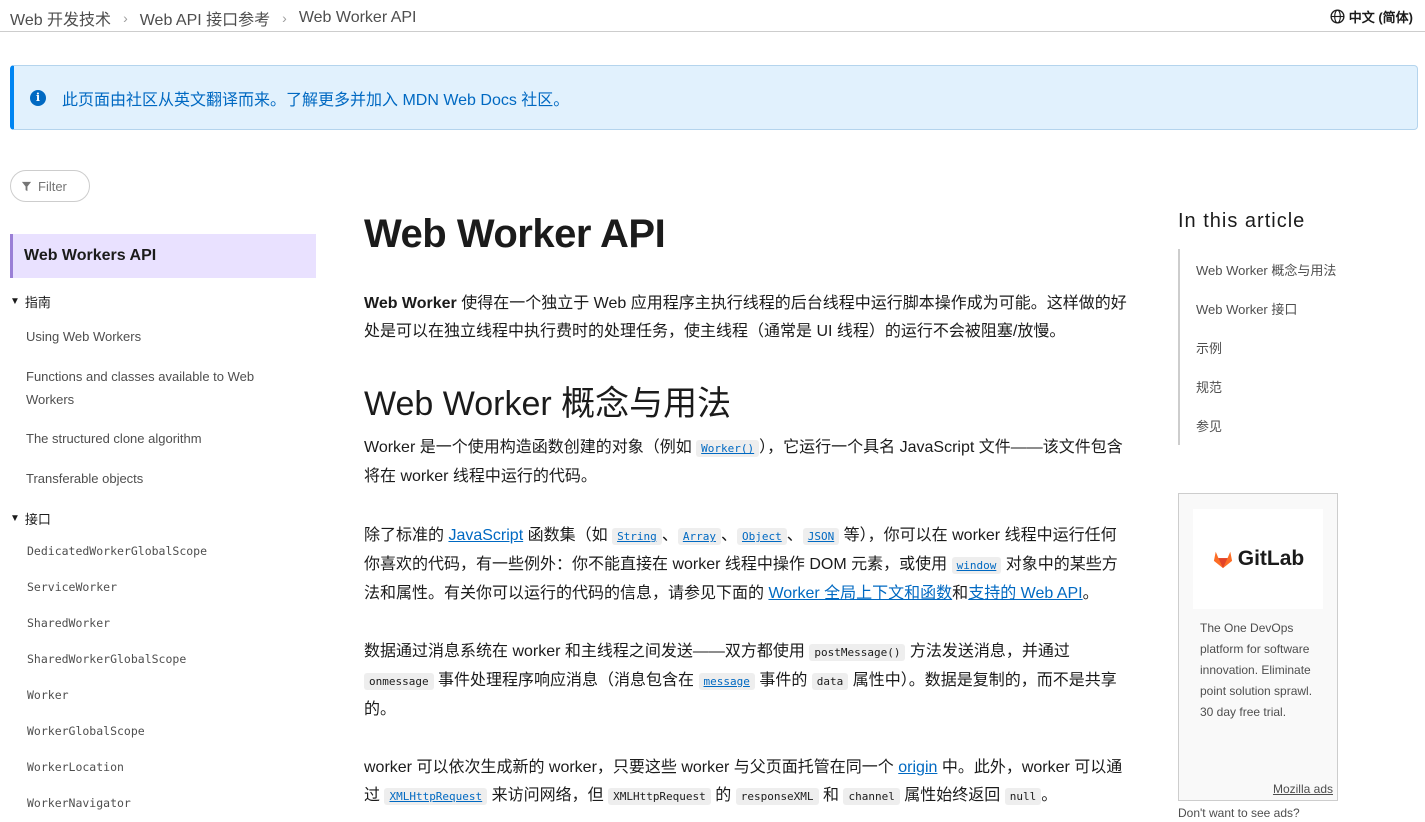 The image size is (1425, 822). I want to click on sidebar-item-interface: Worker, so click(48, 695).